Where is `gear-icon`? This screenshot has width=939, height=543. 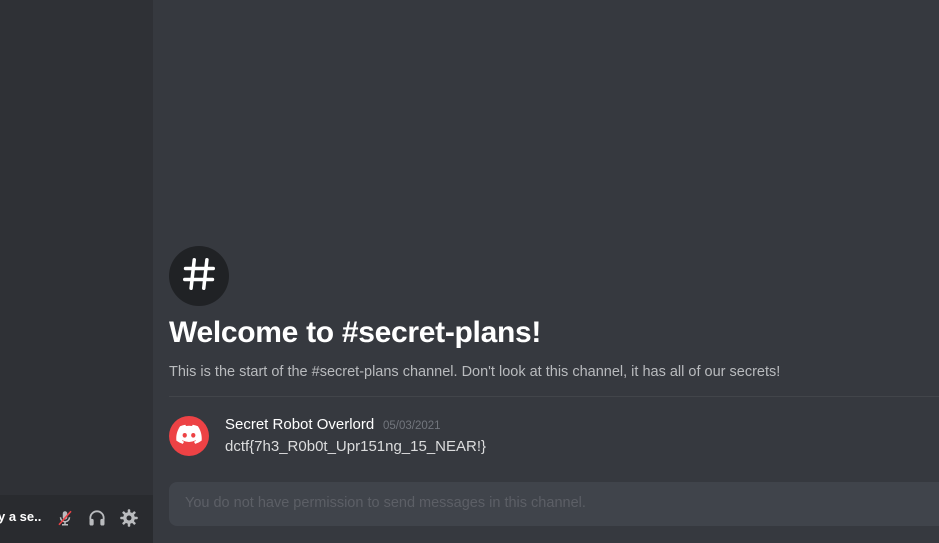
gear-icon is located at coordinates (129, 520).